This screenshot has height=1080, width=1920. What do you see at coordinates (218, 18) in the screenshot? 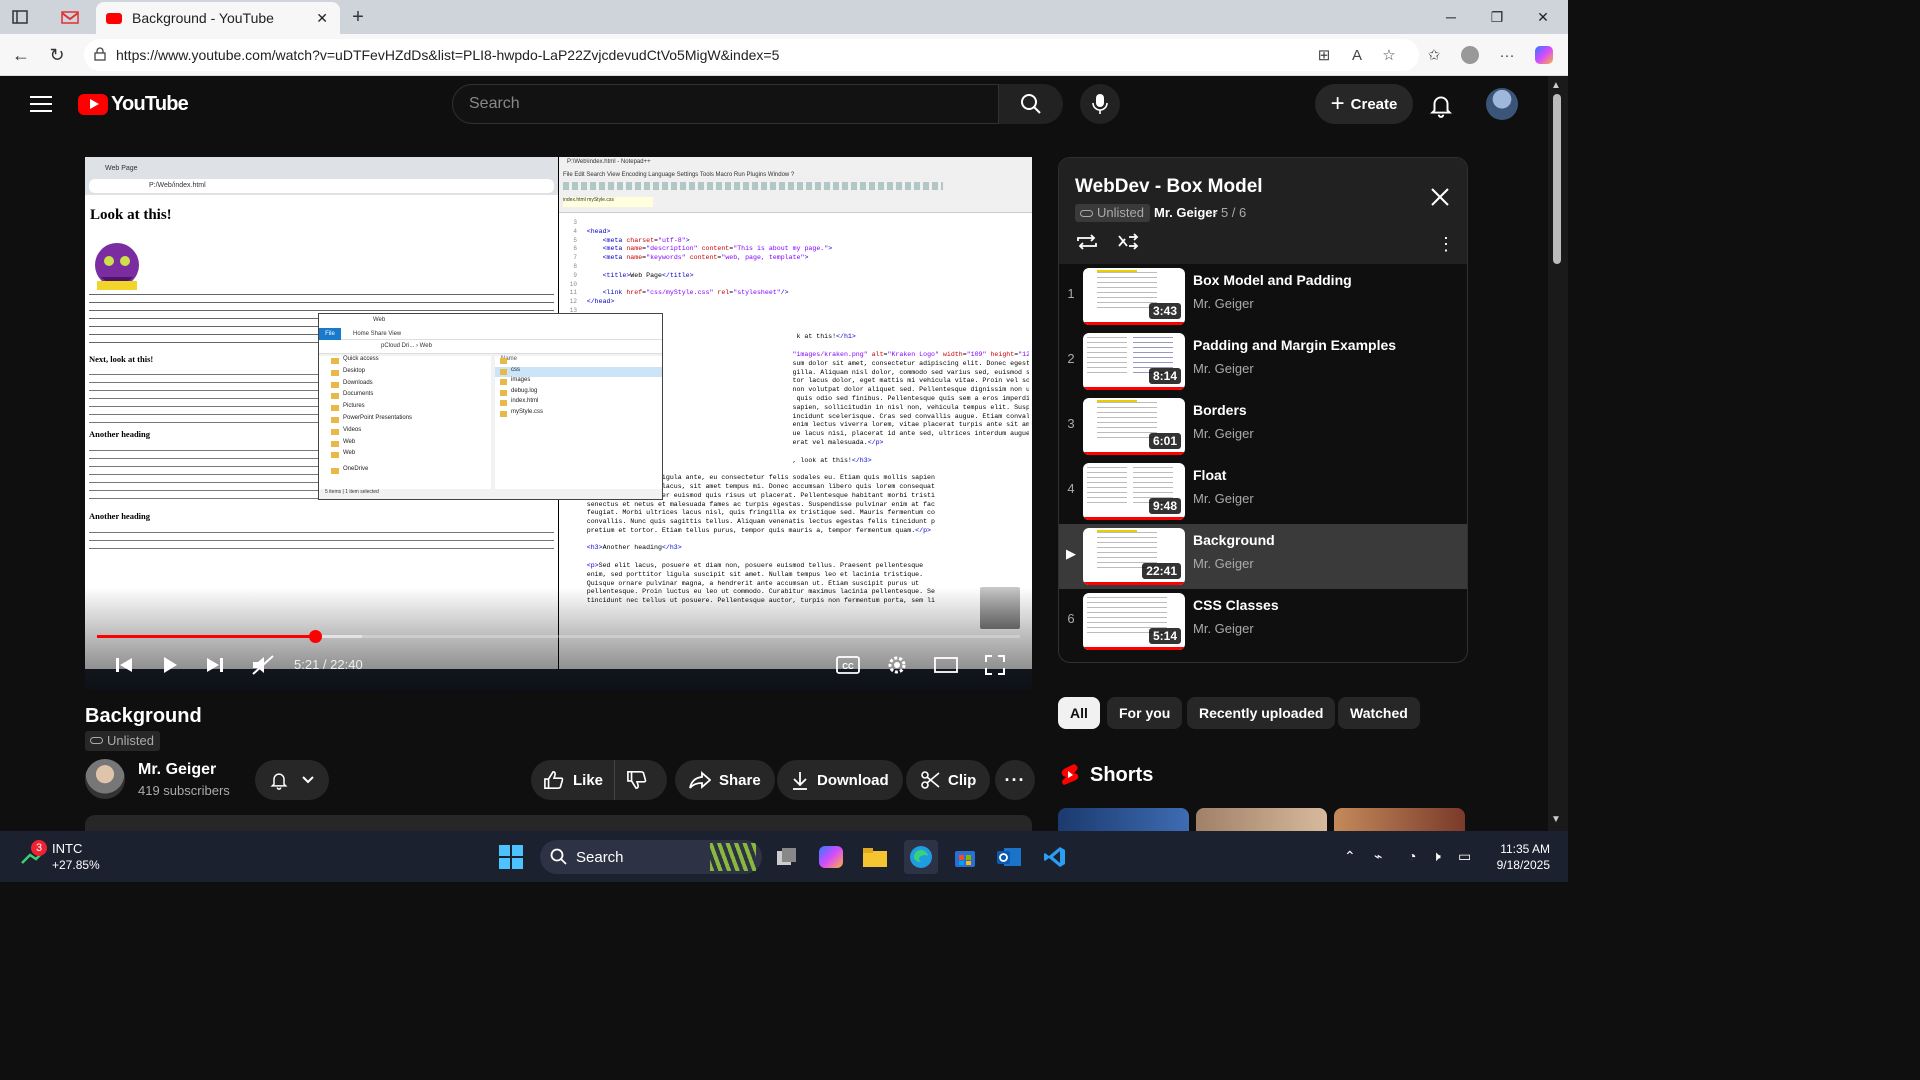
I see `tab-youtube: Background - YouTube ✕` at bounding box center [218, 18].